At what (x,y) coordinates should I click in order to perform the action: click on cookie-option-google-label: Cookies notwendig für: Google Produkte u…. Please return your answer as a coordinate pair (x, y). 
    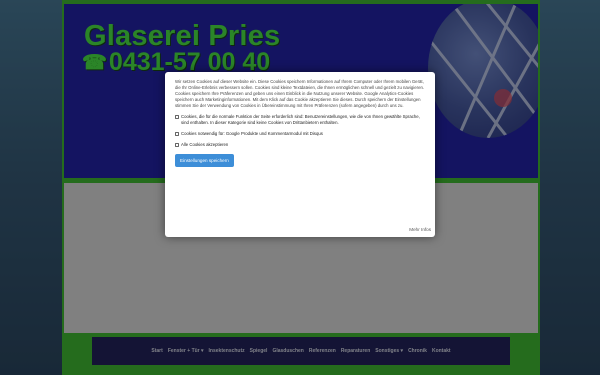
    Looking at the image, I should click on (252, 133).